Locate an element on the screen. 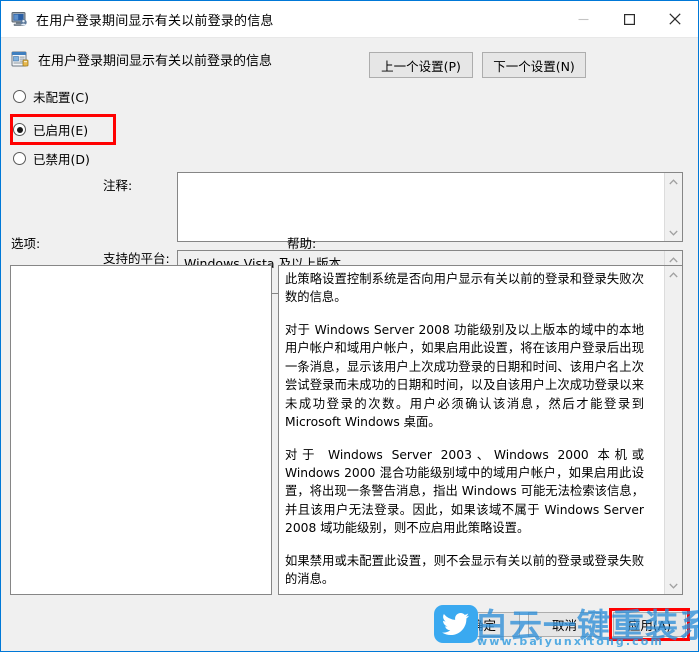 This screenshot has height=652, width=699. group-policy-setting-icon is located at coordinates (20, 59).